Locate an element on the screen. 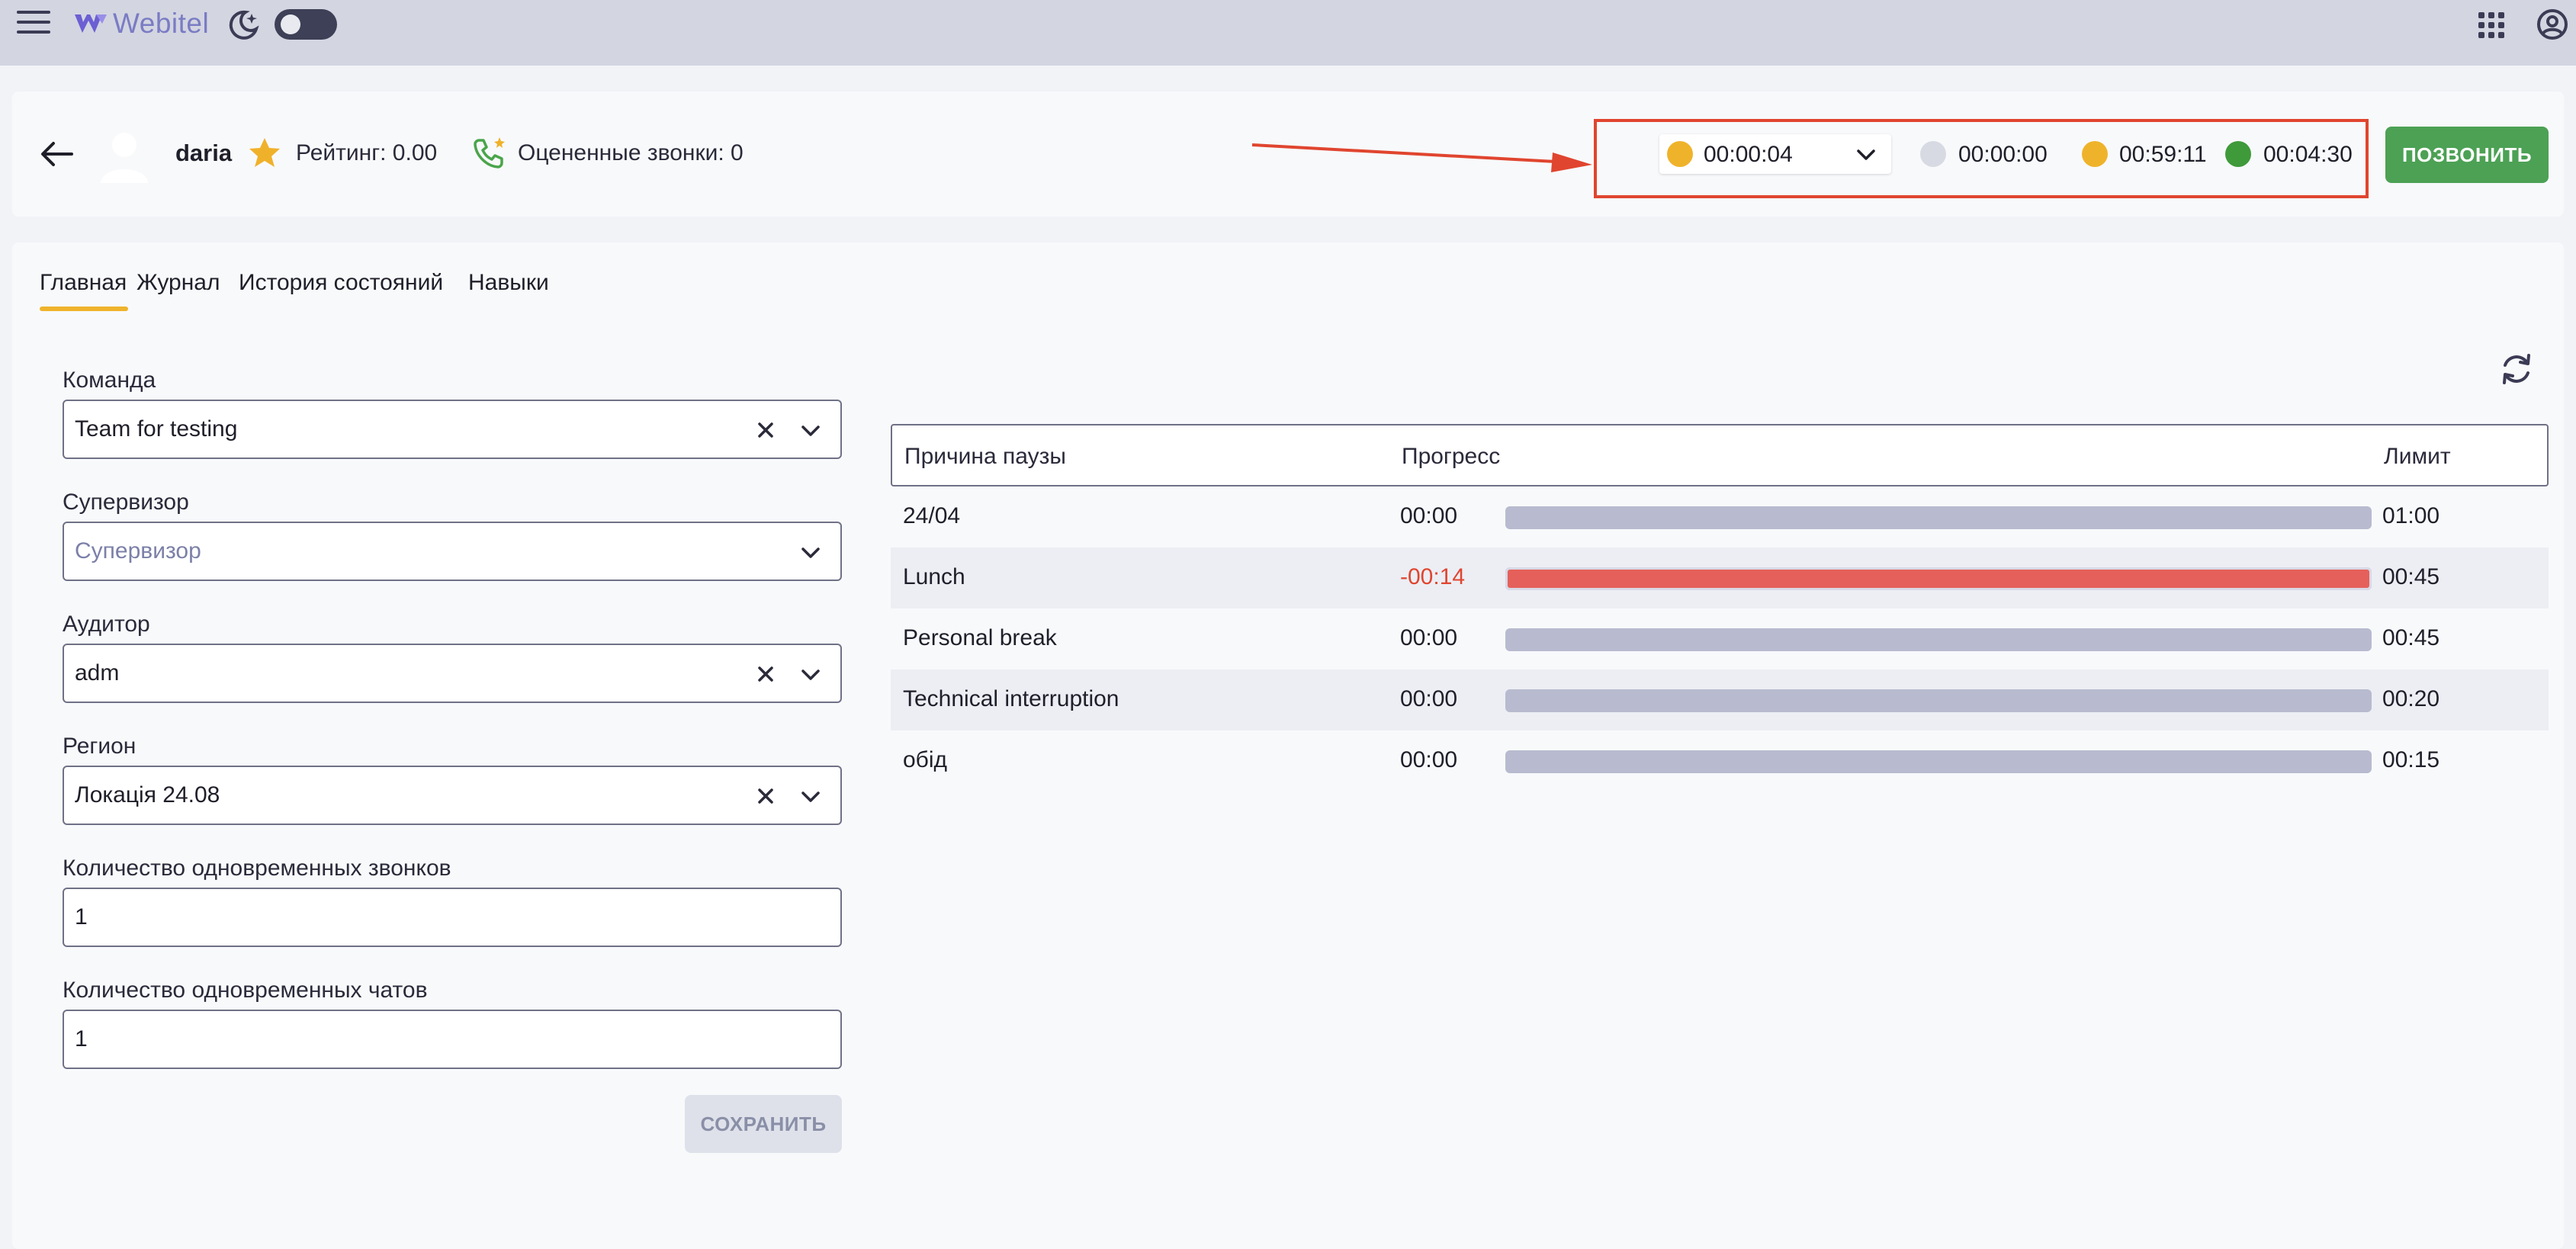  pause-progress-time: -00:14 is located at coordinates (1433, 576).